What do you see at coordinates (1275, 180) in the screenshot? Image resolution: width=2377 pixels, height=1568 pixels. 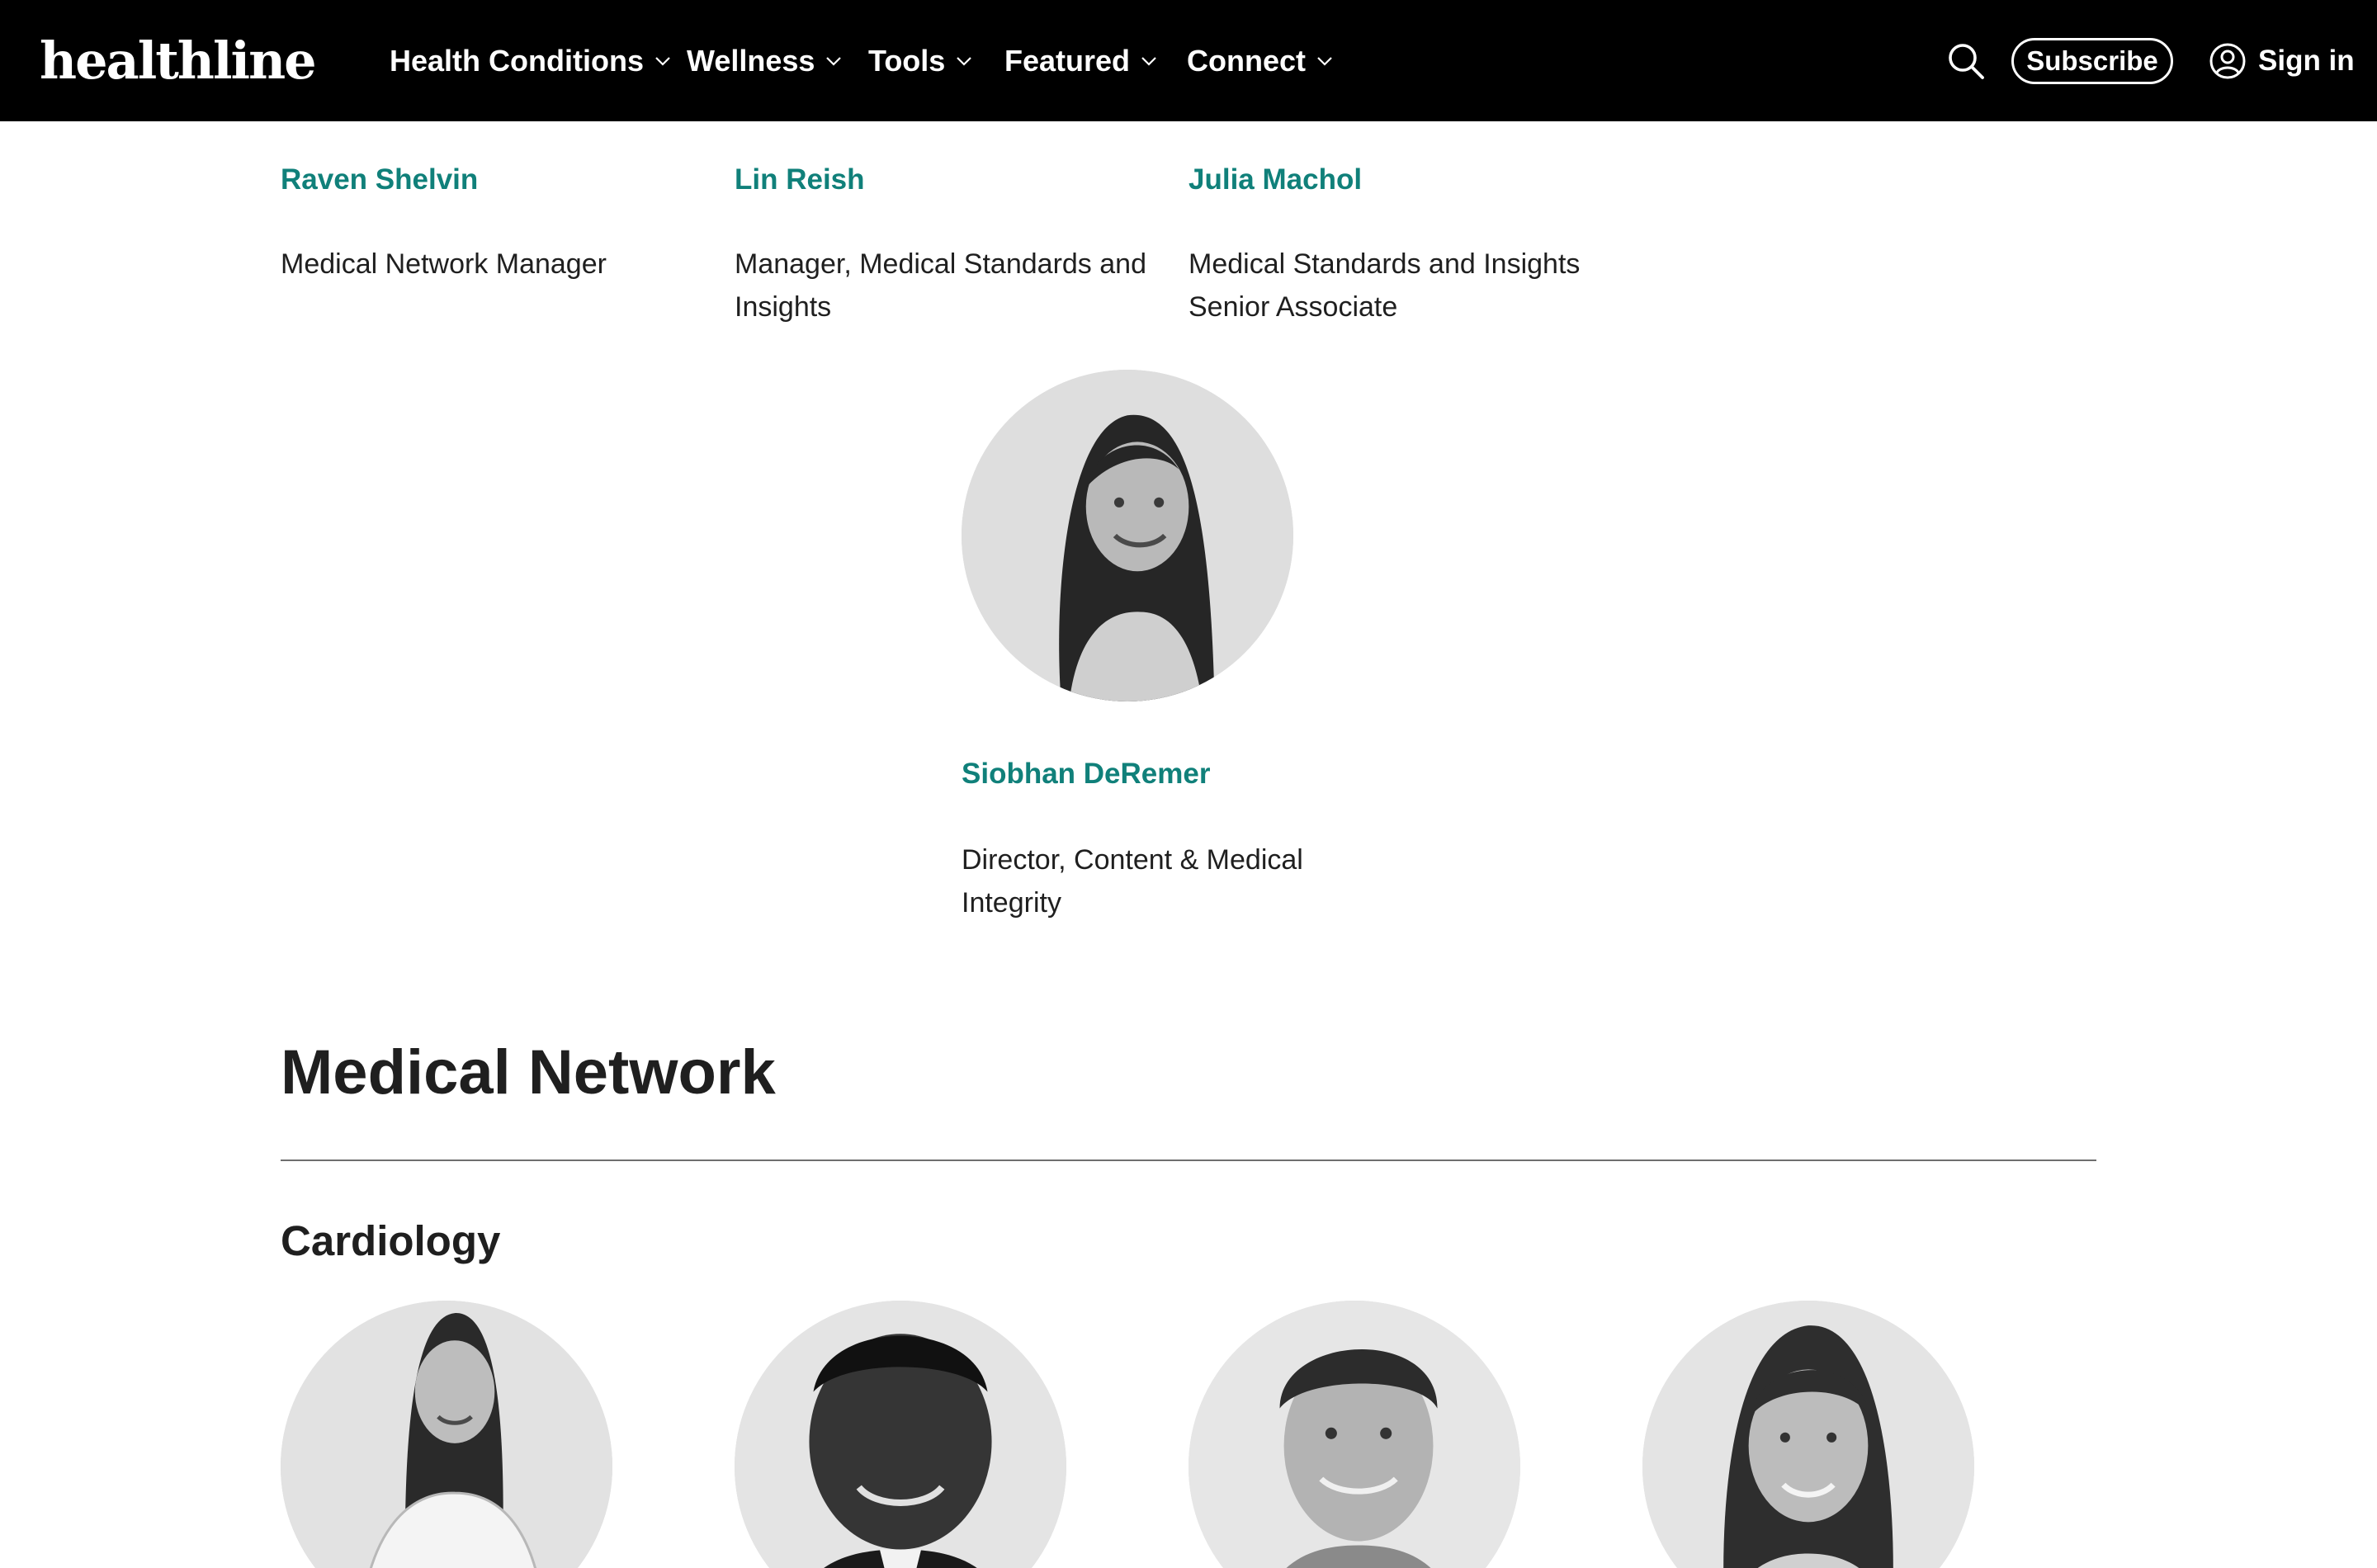 I see `team-member-name: Julia Machol` at bounding box center [1275, 180].